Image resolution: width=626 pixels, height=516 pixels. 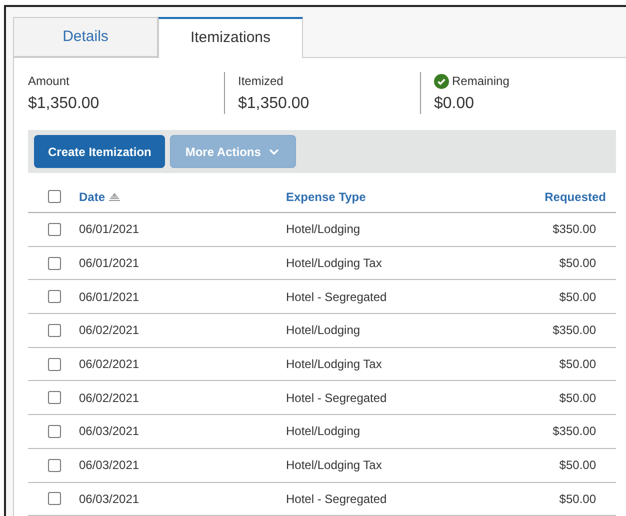 I want to click on summary-label: Amount, so click(x=49, y=81).